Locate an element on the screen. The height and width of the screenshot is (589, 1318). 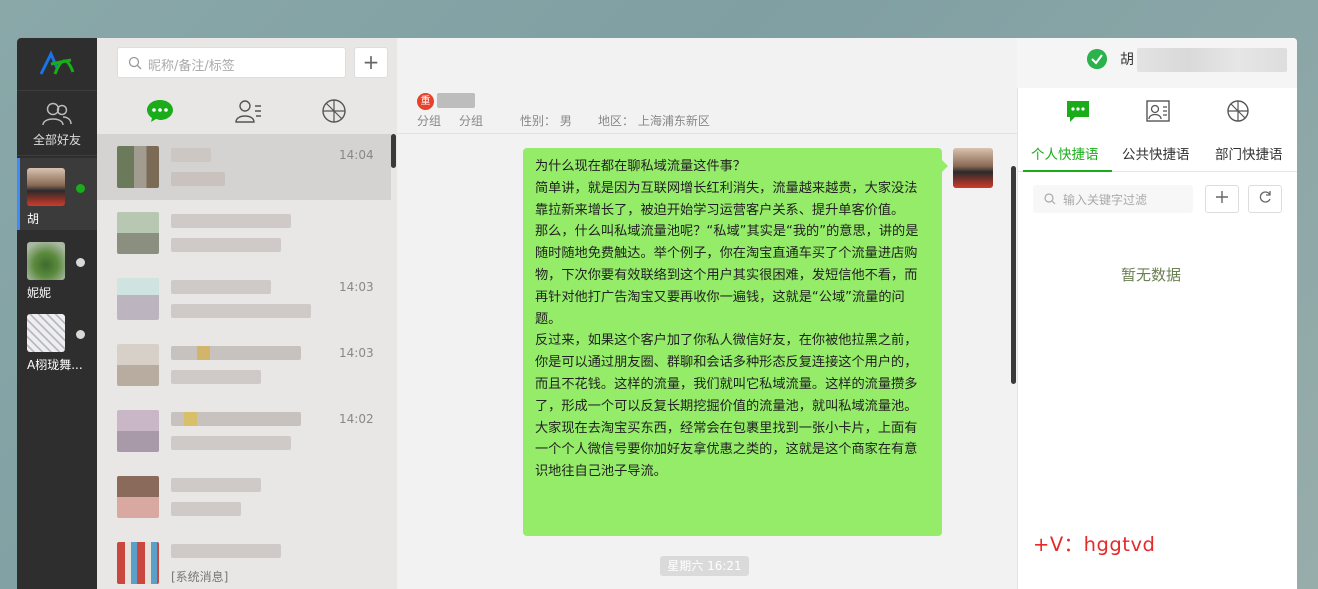
contacts-tab-icon is located at coordinates (248, 111).